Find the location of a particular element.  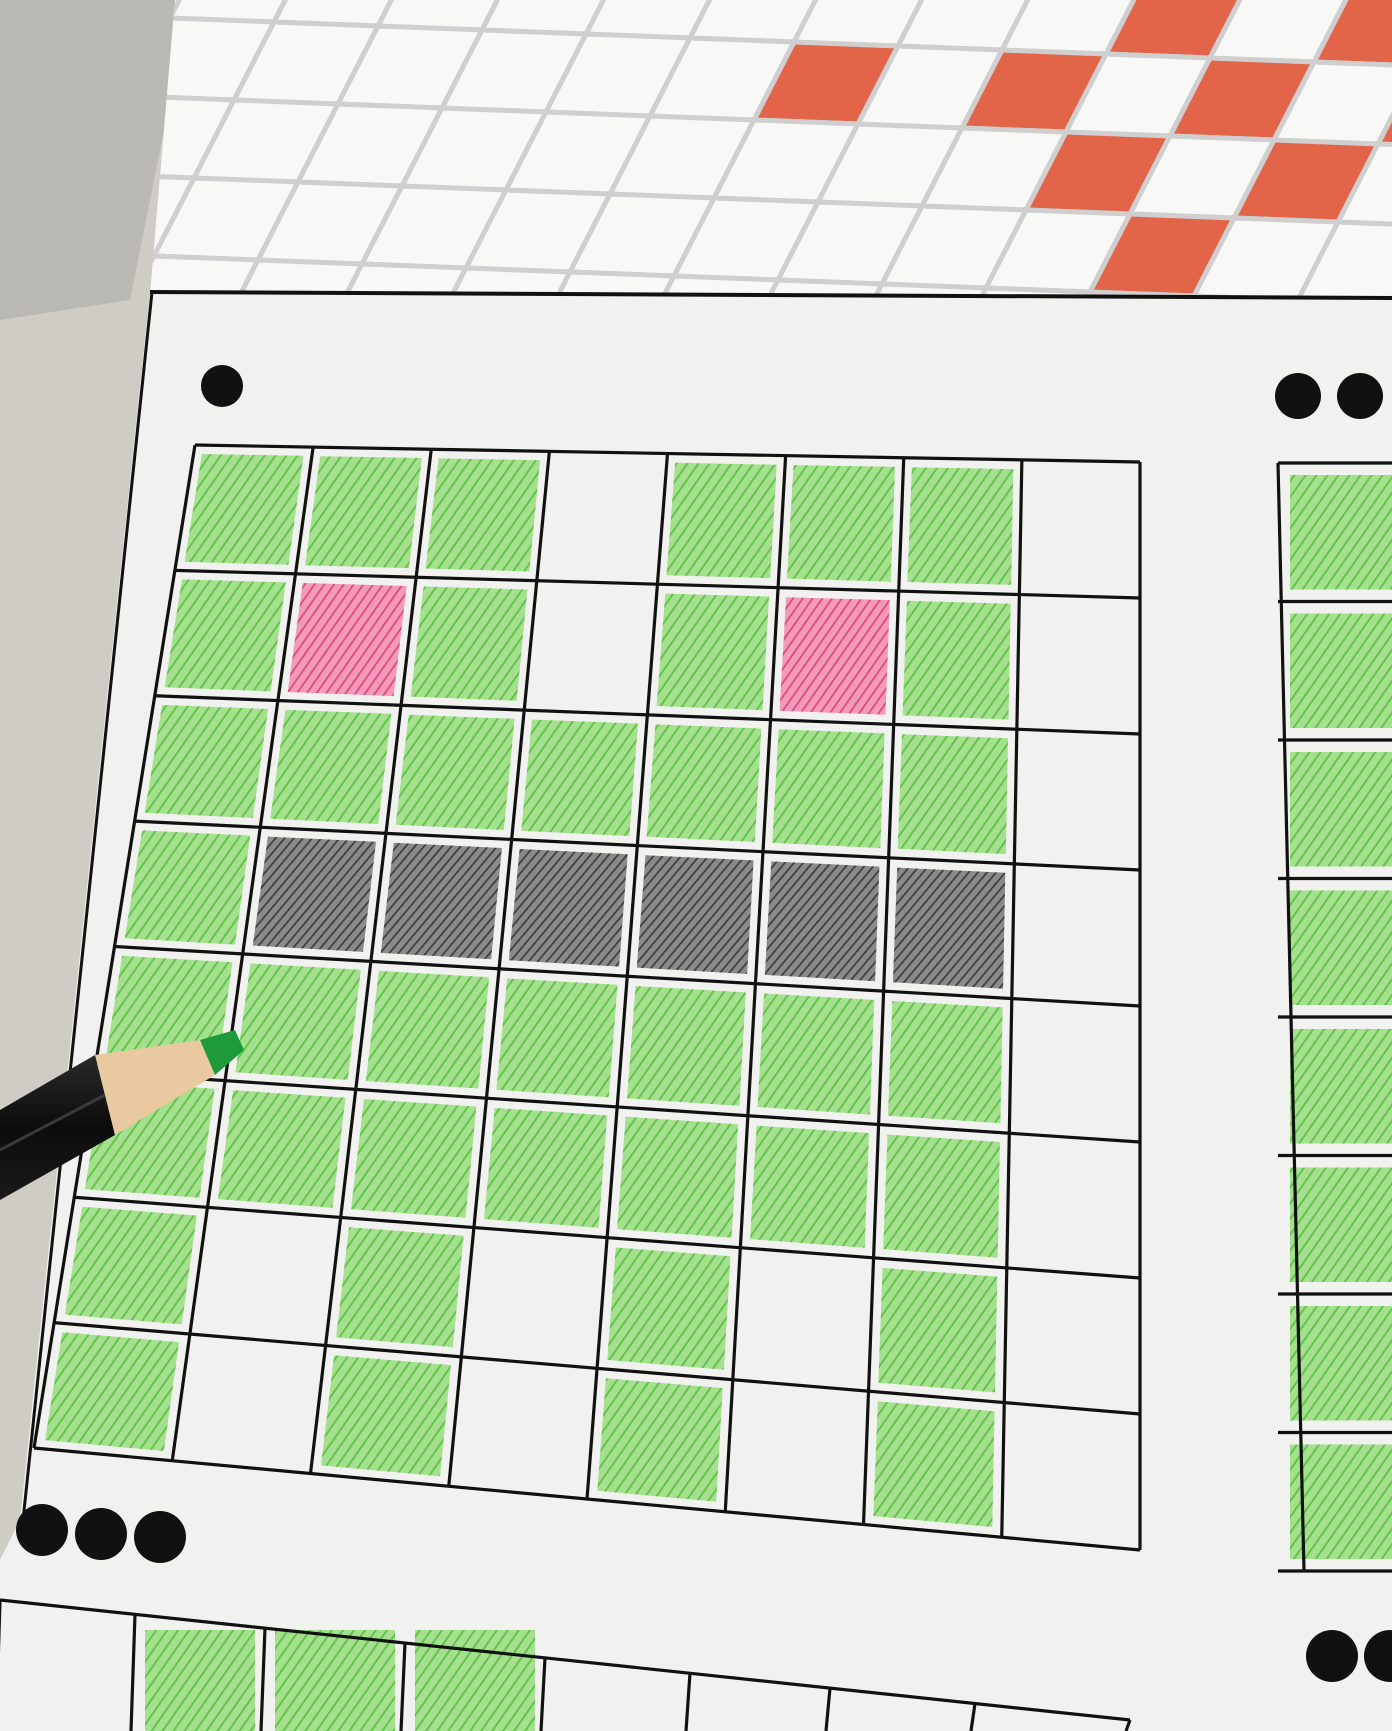

marker-three-dots is located at coordinates (101, 1533).